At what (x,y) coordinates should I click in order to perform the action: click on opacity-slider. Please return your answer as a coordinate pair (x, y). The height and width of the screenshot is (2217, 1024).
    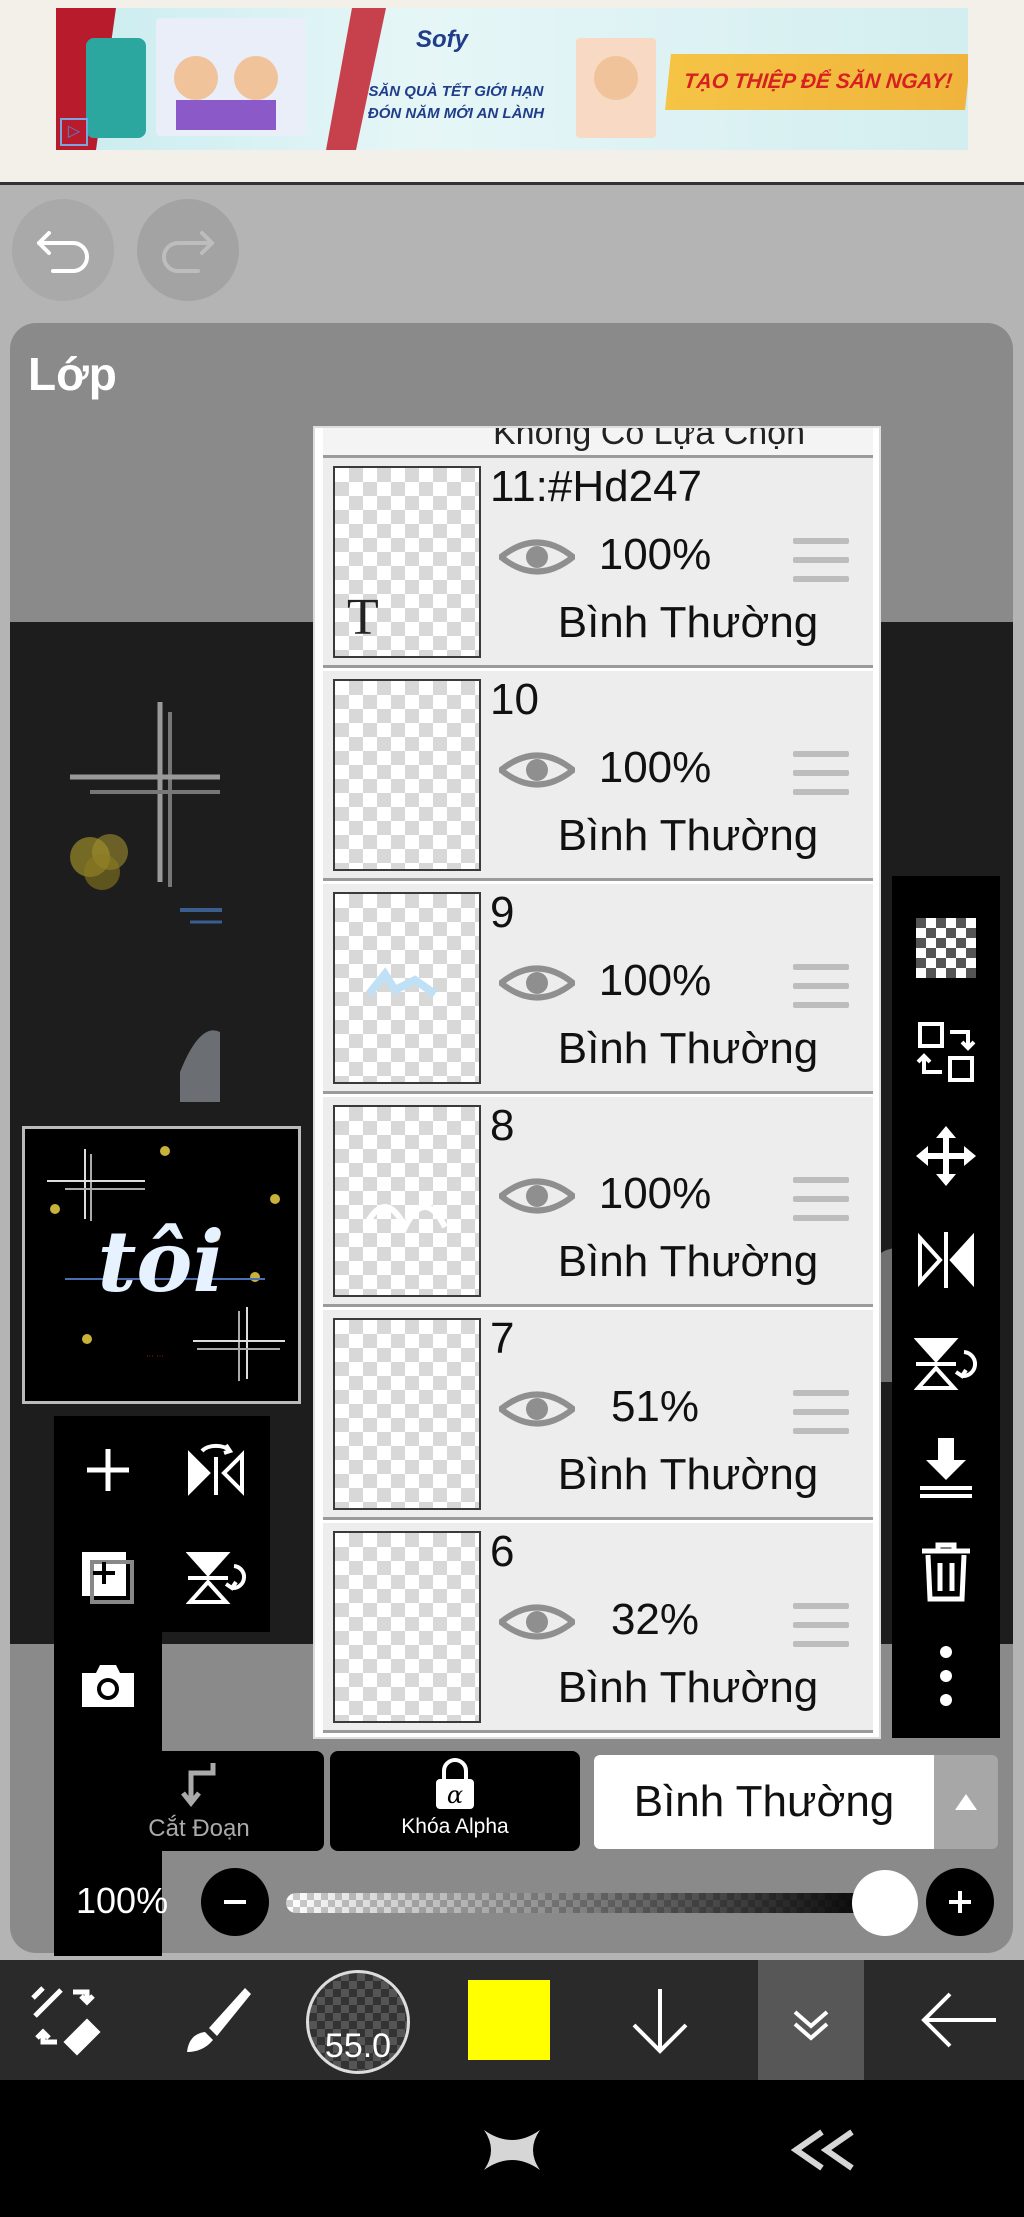
    Looking at the image, I should click on (586, 1903).